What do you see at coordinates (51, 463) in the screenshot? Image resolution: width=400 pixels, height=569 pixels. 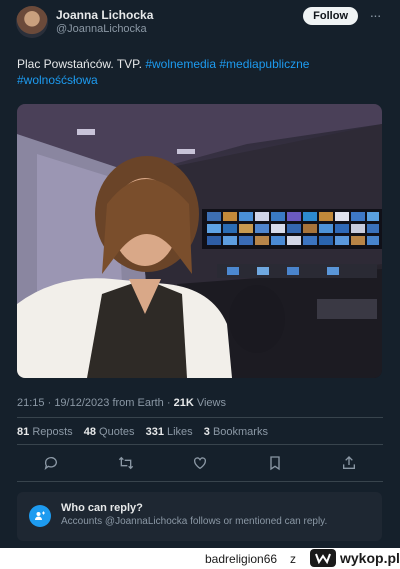 I see `reply-icon` at bounding box center [51, 463].